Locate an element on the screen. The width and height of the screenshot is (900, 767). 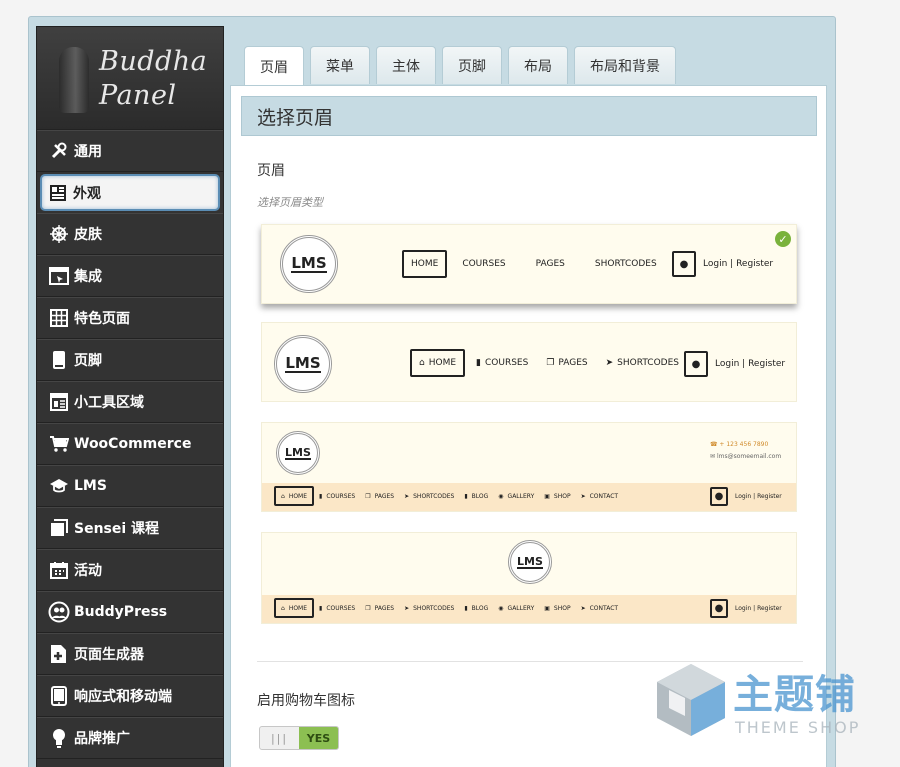
cart-icon-toggle: ||| YES is located at coordinates (299, 738).